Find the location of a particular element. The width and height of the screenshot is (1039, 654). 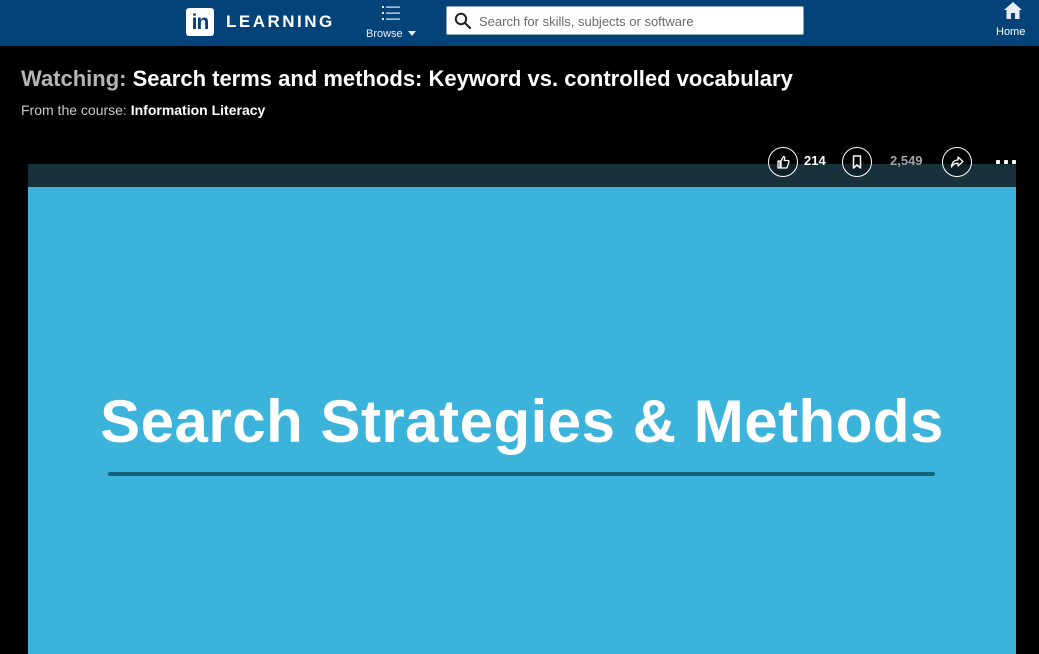

course-prefix: From the course: is located at coordinates (74, 110).